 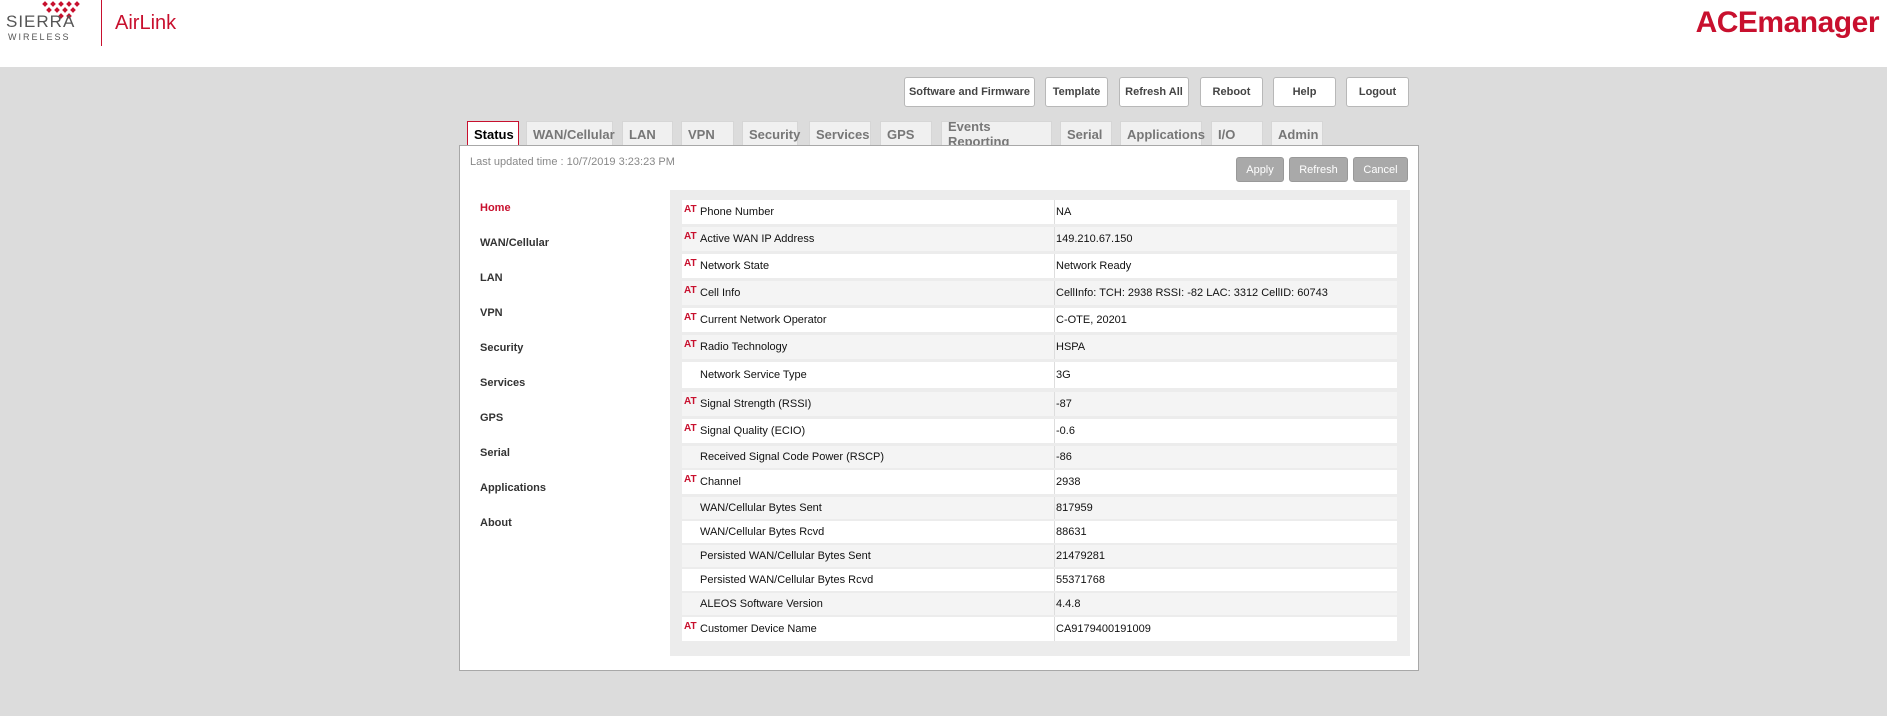 What do you see at coordinates (792, 457) in the screenshot?
I see `row-label: Received Signal Code Power (RSCP)` at bounding box center [792, 457].